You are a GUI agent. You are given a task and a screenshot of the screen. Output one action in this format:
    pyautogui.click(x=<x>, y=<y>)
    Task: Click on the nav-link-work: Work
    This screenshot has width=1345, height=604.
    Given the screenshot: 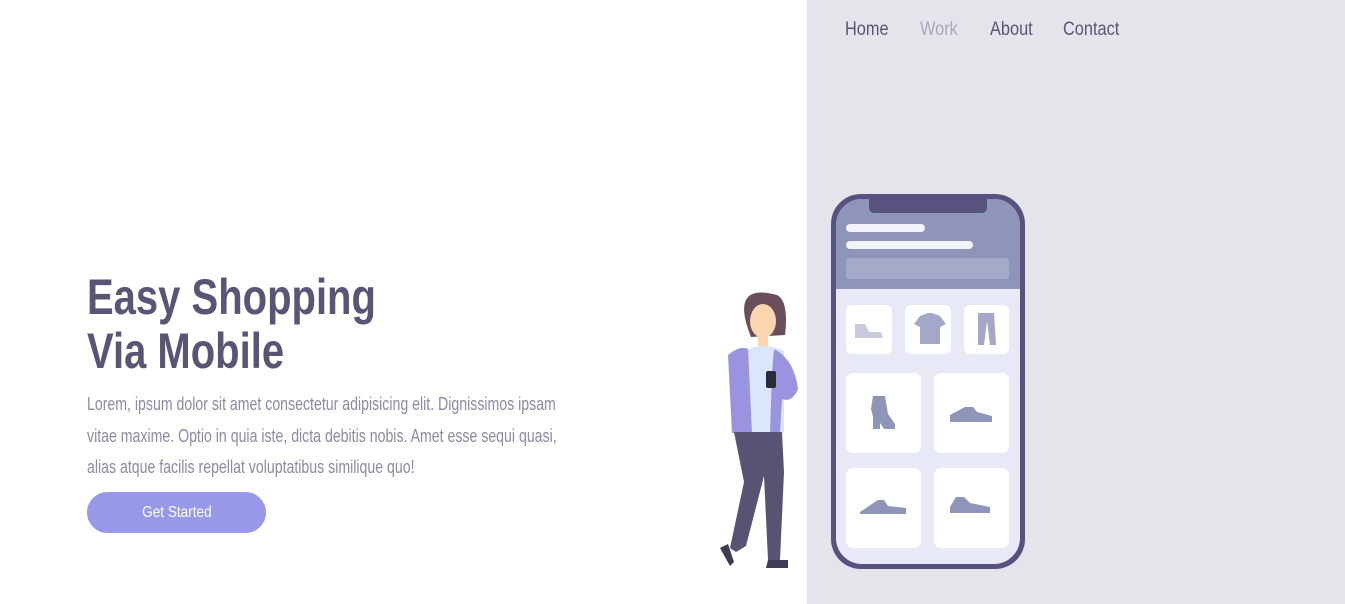 What is the action you would take?
    pyautogui.click(x=939, y=30)
    